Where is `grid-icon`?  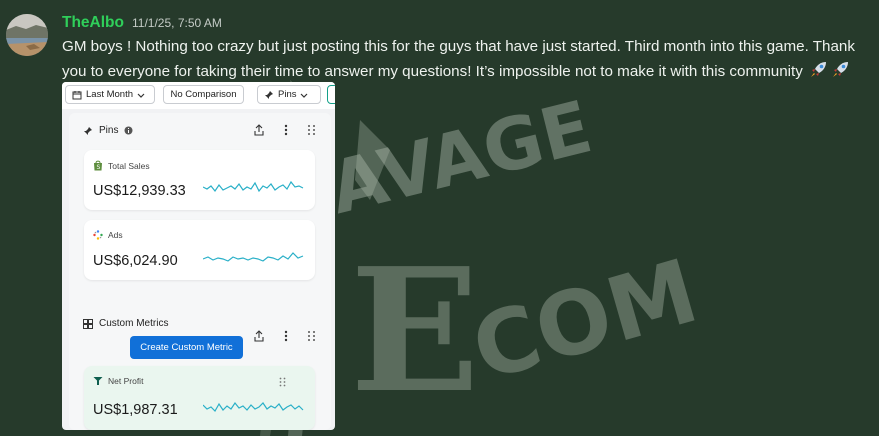
grid-icon is located at coordinates (88, 323).